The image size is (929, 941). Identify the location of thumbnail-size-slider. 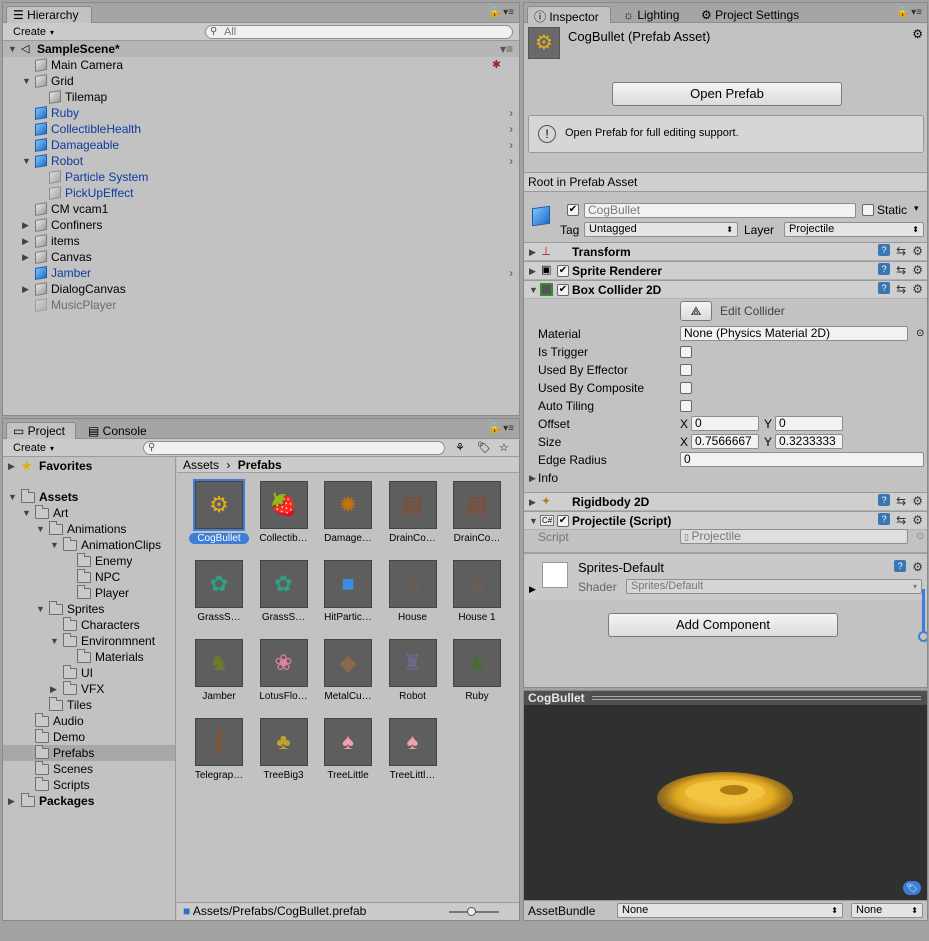
(474, 911).